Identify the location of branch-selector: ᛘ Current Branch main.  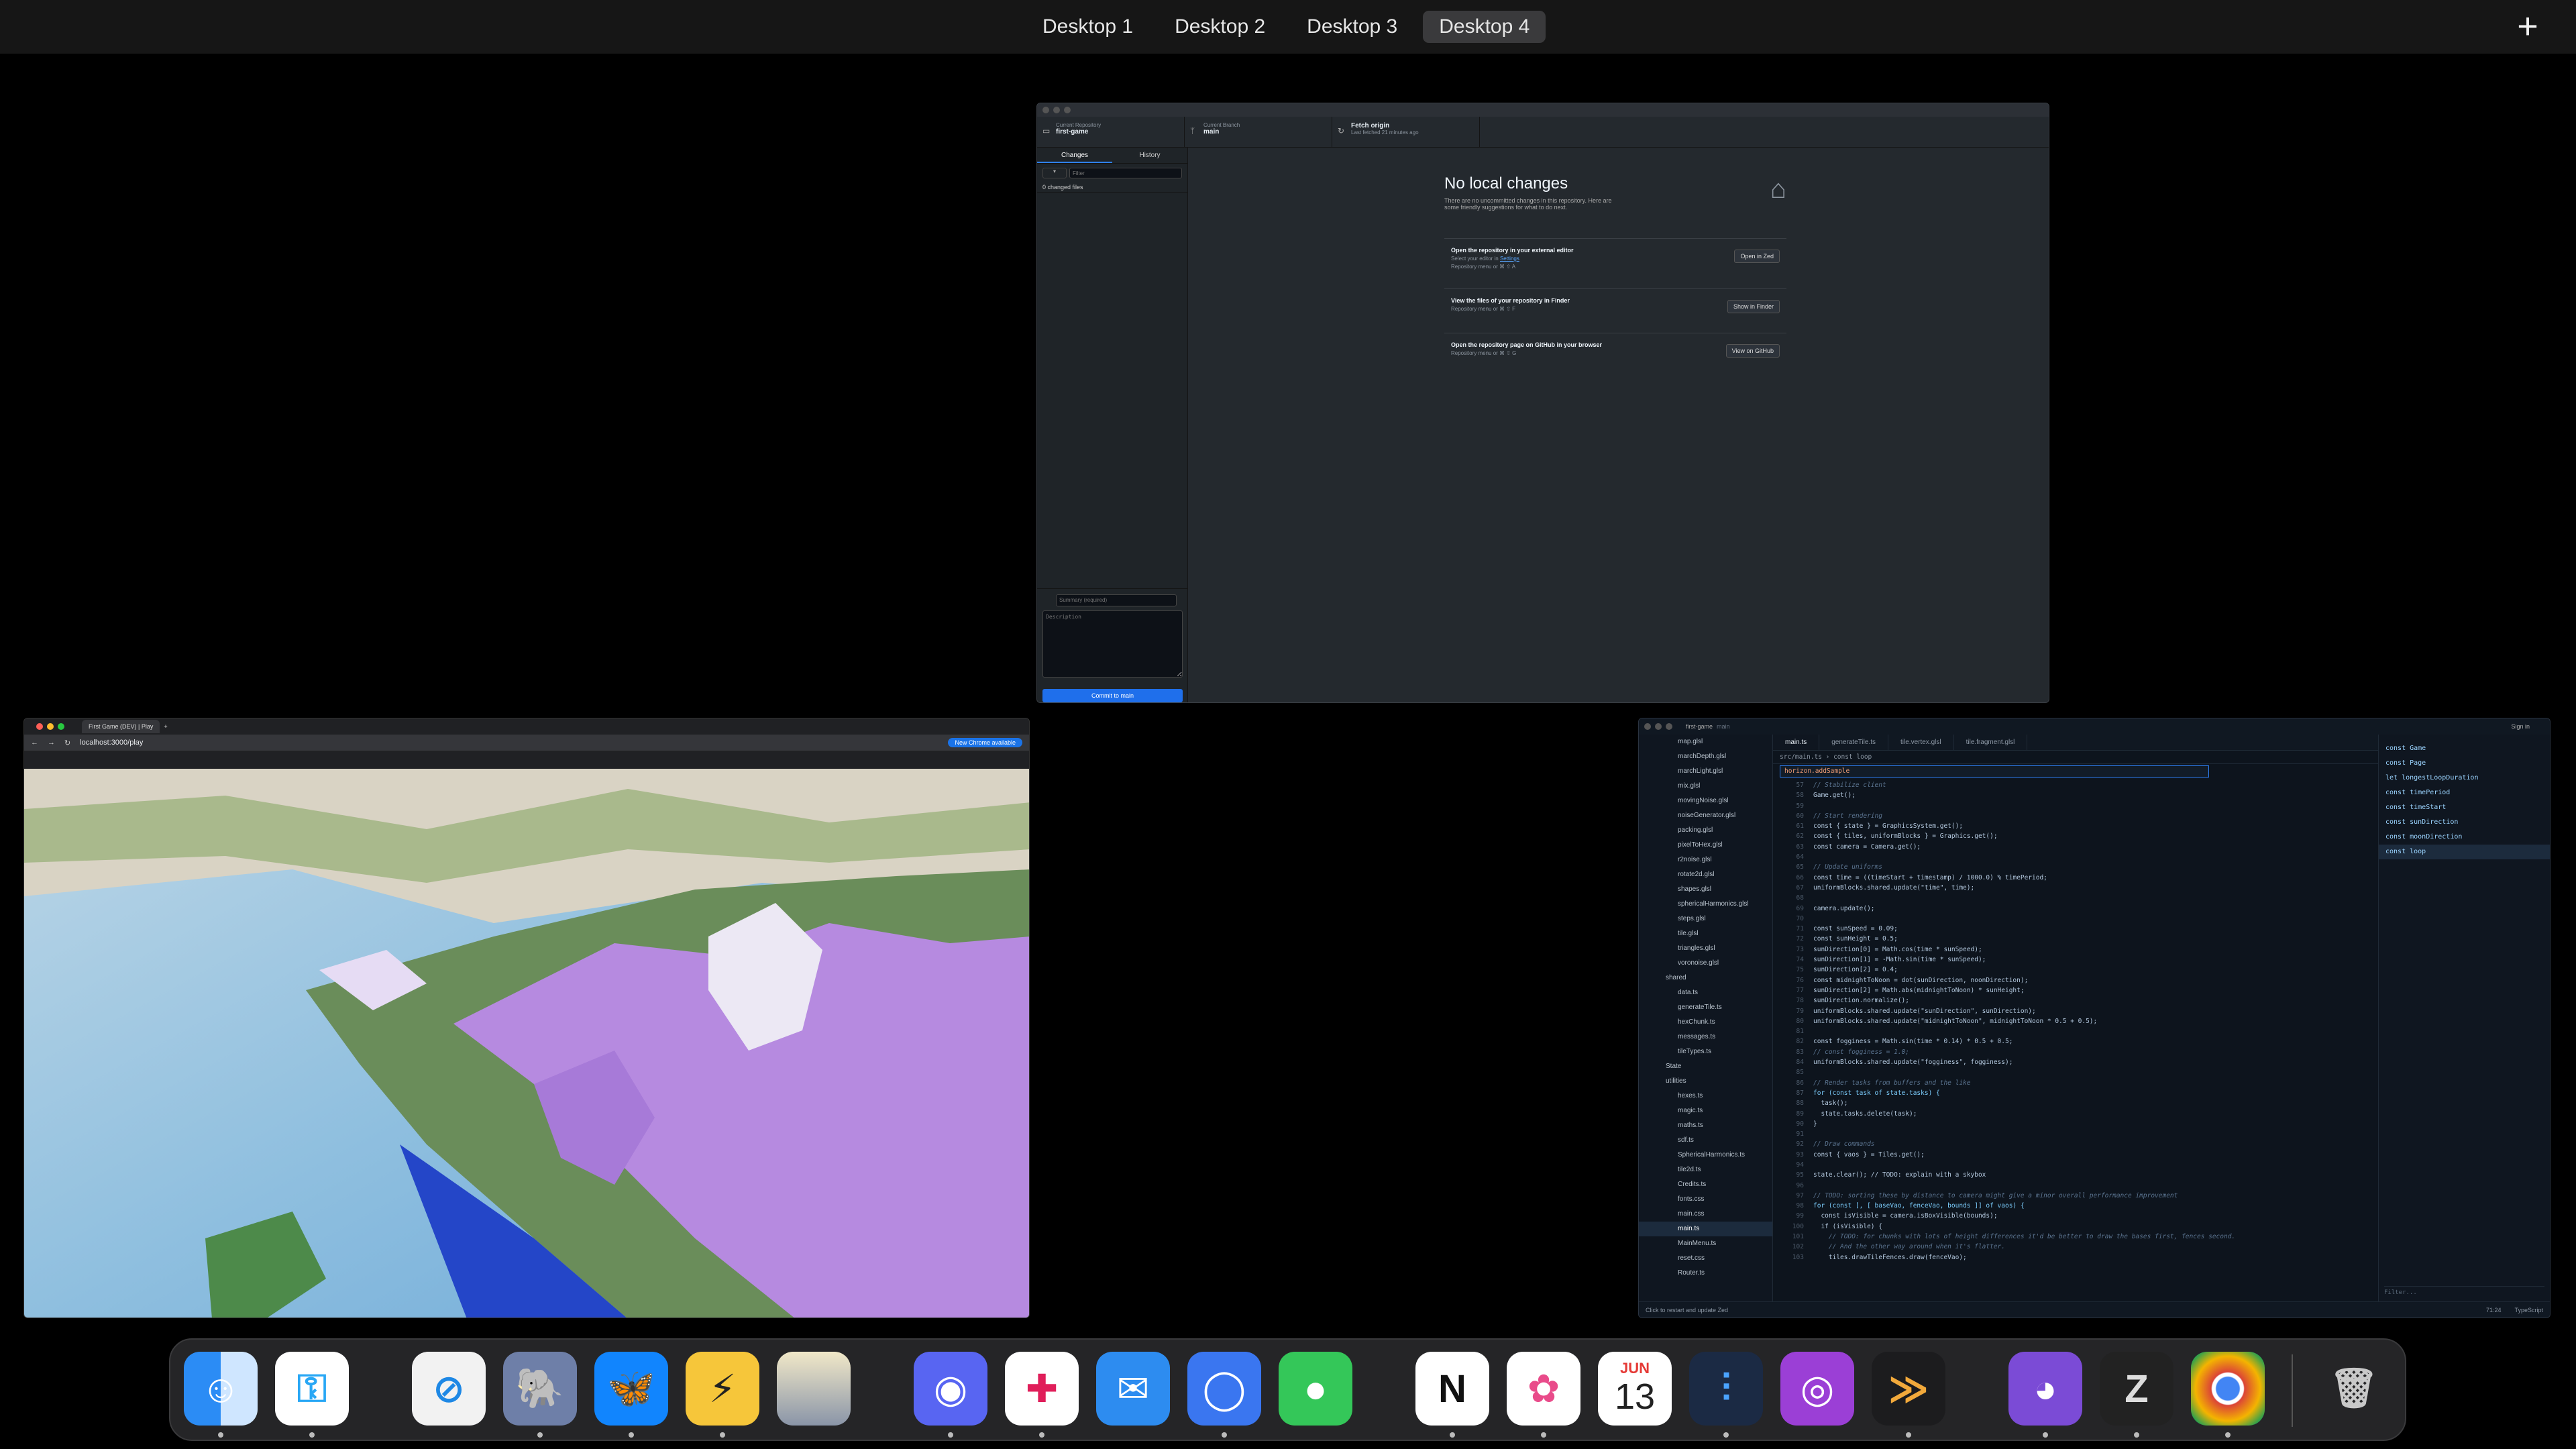
(1258, 132).